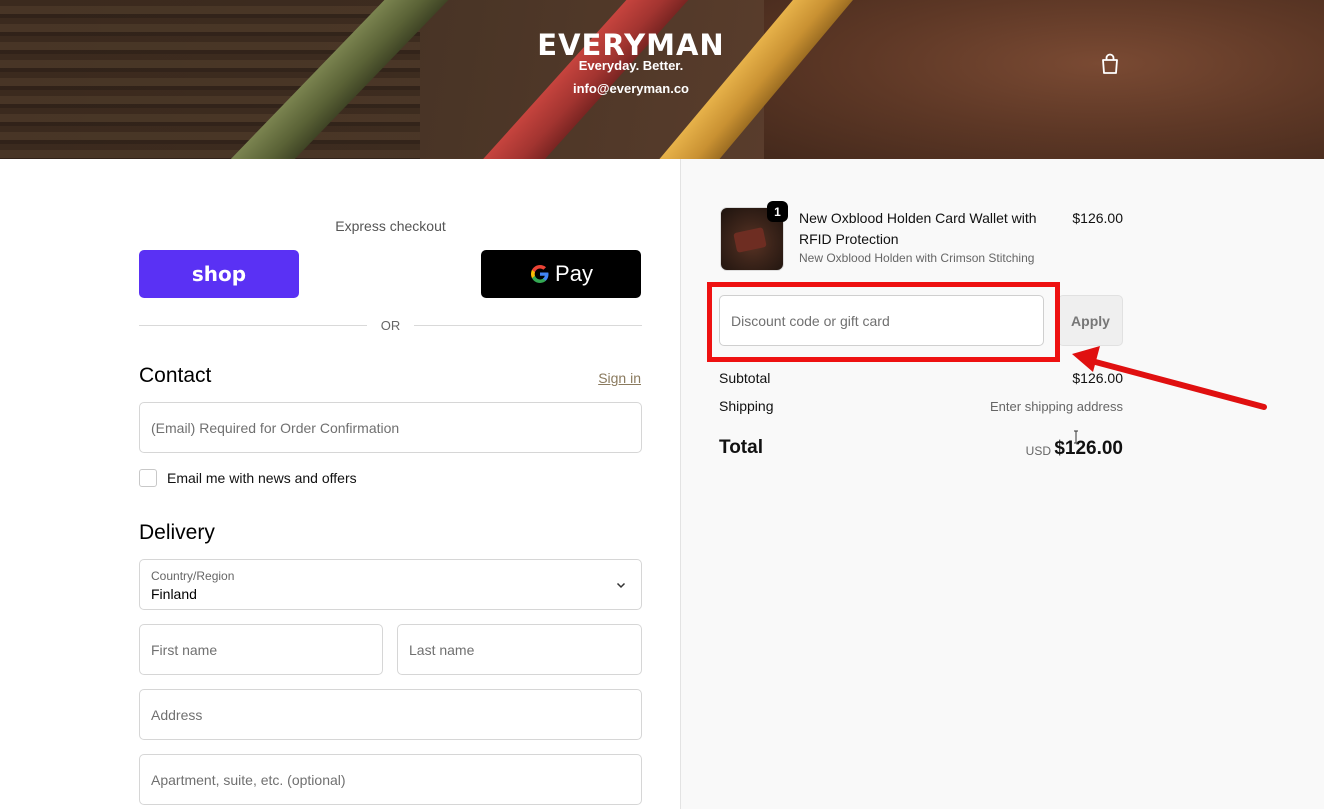  What do you see at coordinates (921, 406) in the screenshot?
I see `shipping-row: Shipping Enter shipping address` at bounding box center [921, 406].